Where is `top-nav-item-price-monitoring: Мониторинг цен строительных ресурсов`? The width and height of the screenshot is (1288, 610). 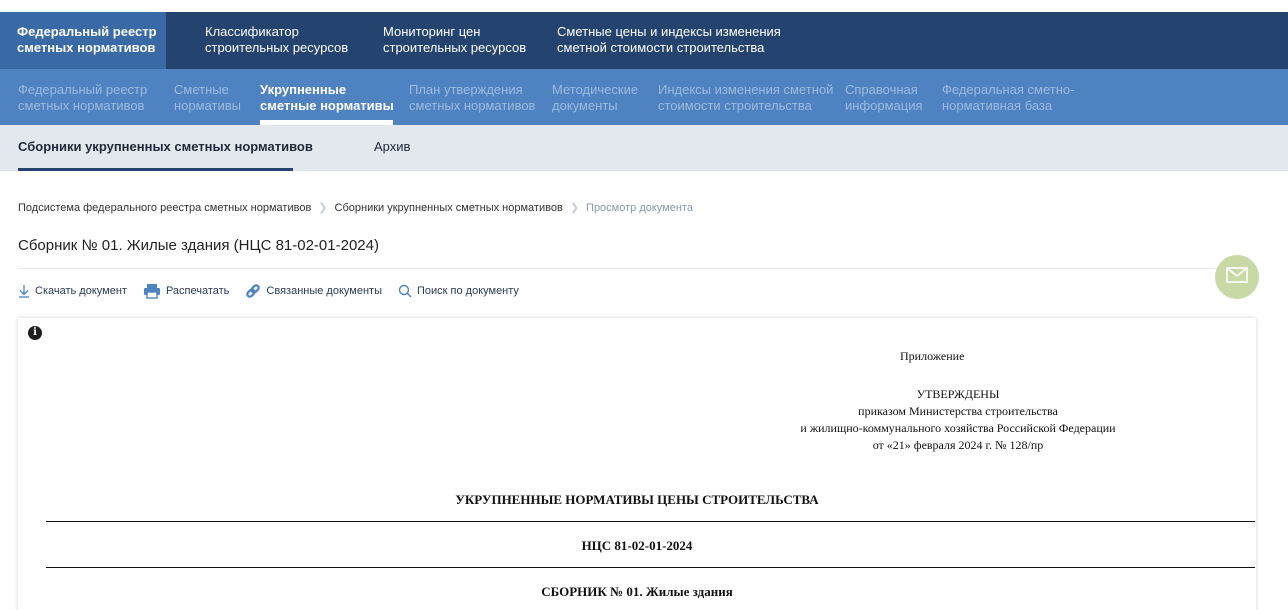
top-nav-item-price-monitoring: Мониторинг цен строительных ресурсов is located at coordinates (454, 40).